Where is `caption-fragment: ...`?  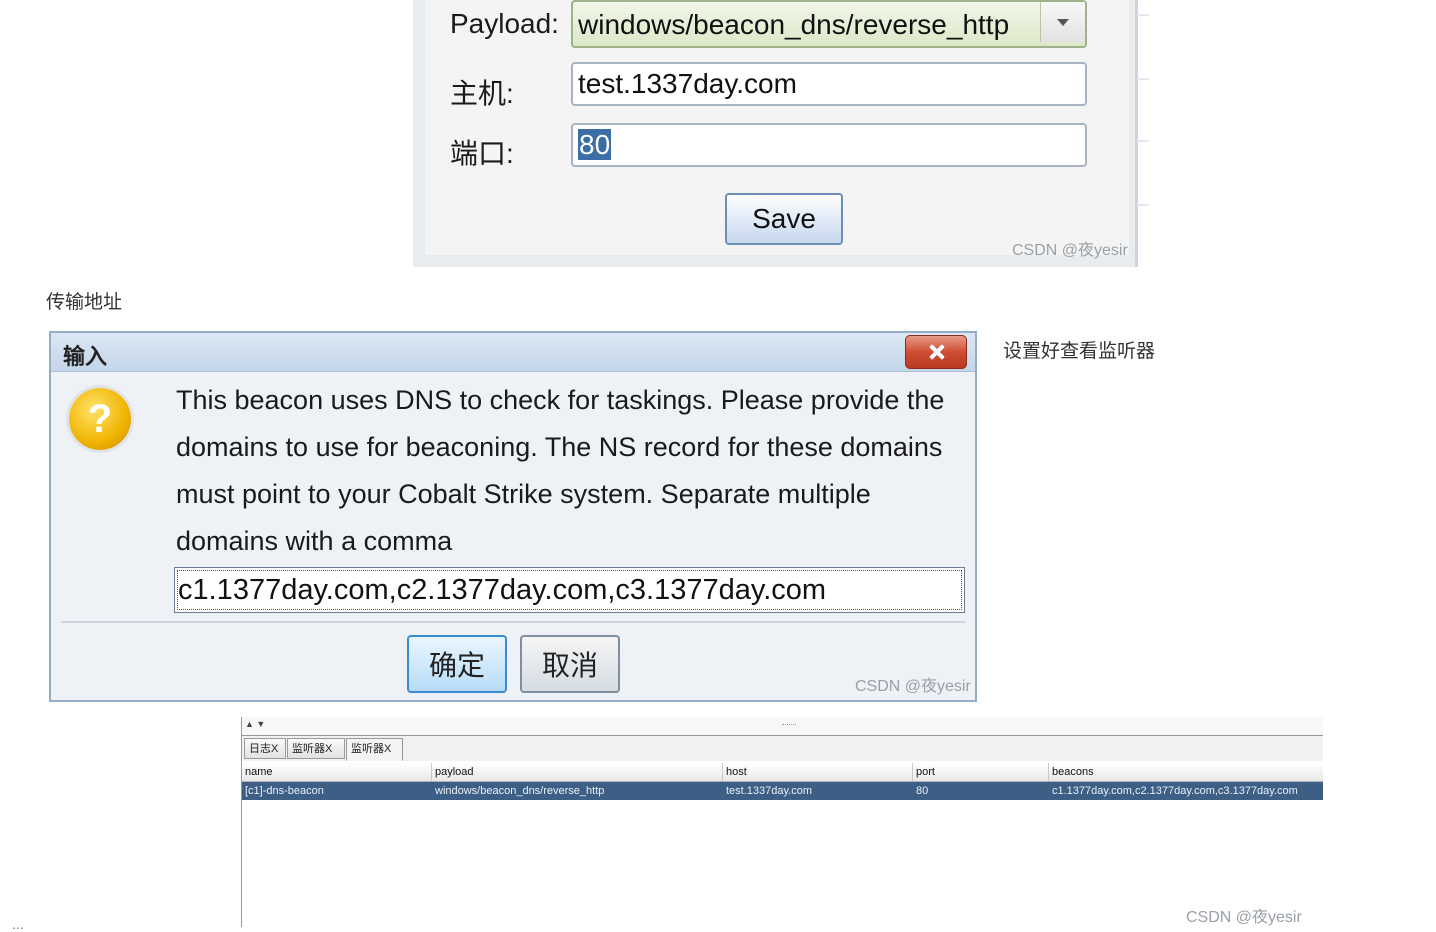
caption-fragment: ... is located at coordinates (18, 924).